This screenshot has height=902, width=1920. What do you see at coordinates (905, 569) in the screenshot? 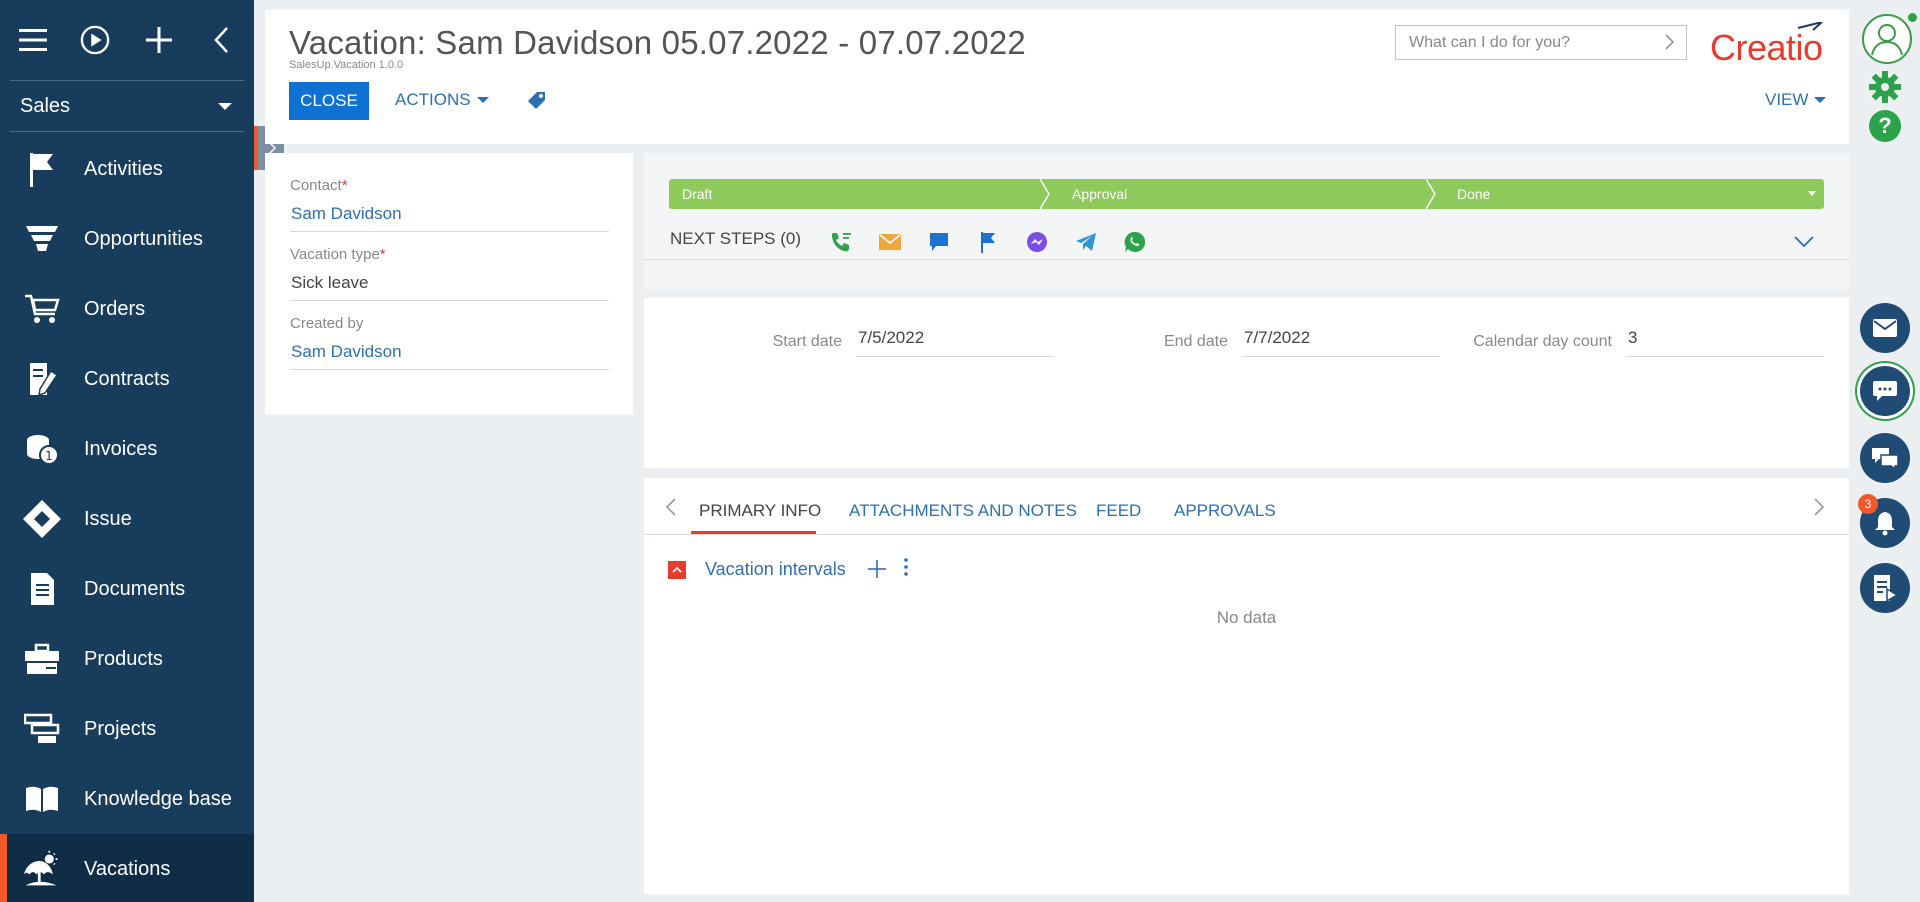
I see `more-options-icon` at bounding box center [905, 569].